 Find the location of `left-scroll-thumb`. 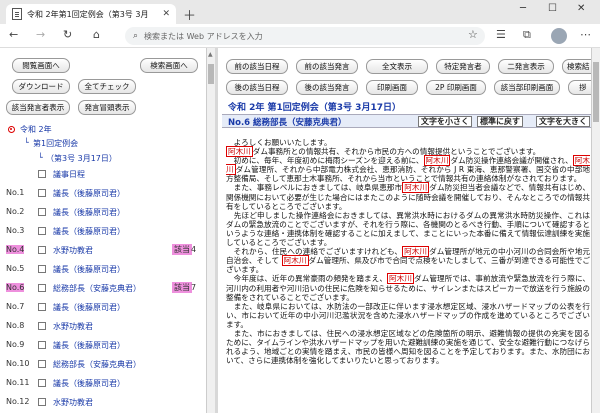

left-scroll-thumb is located at coordinates (211, 74).